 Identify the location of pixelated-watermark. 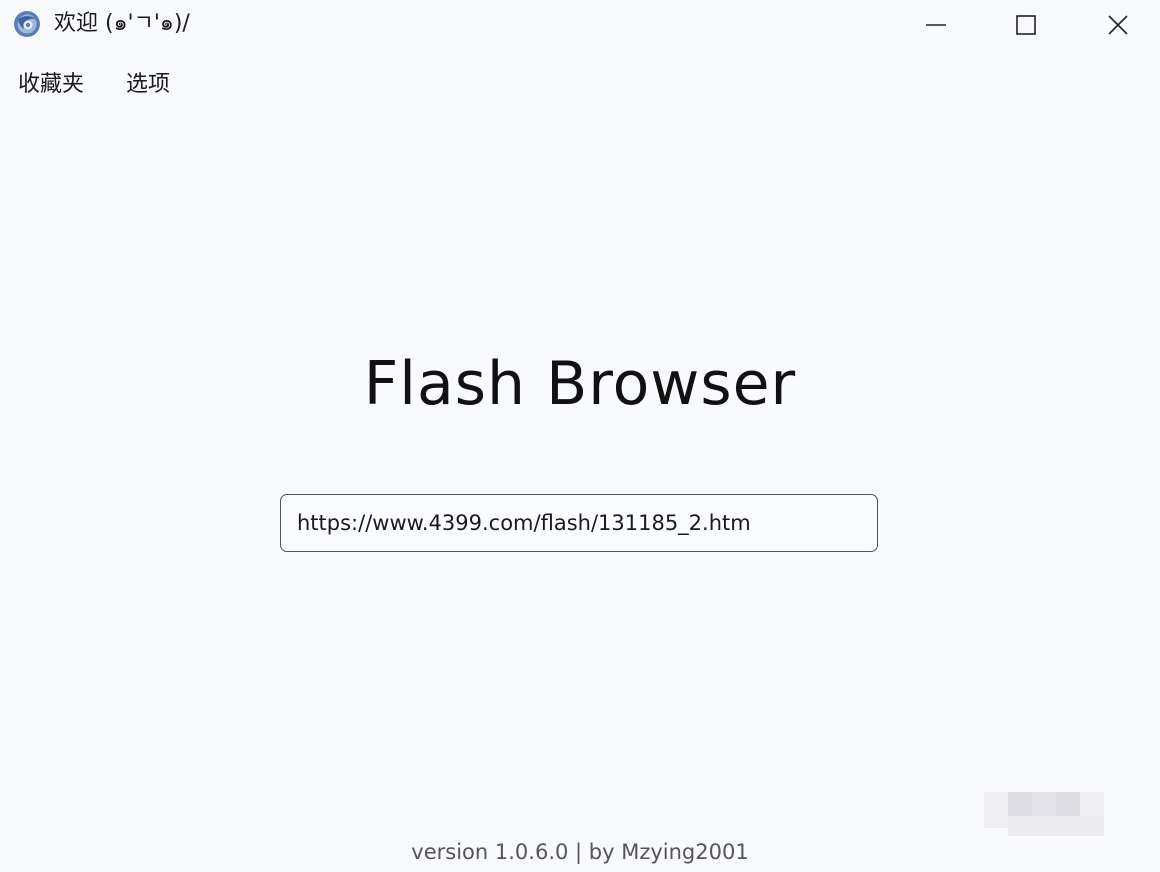
(1044, 810).